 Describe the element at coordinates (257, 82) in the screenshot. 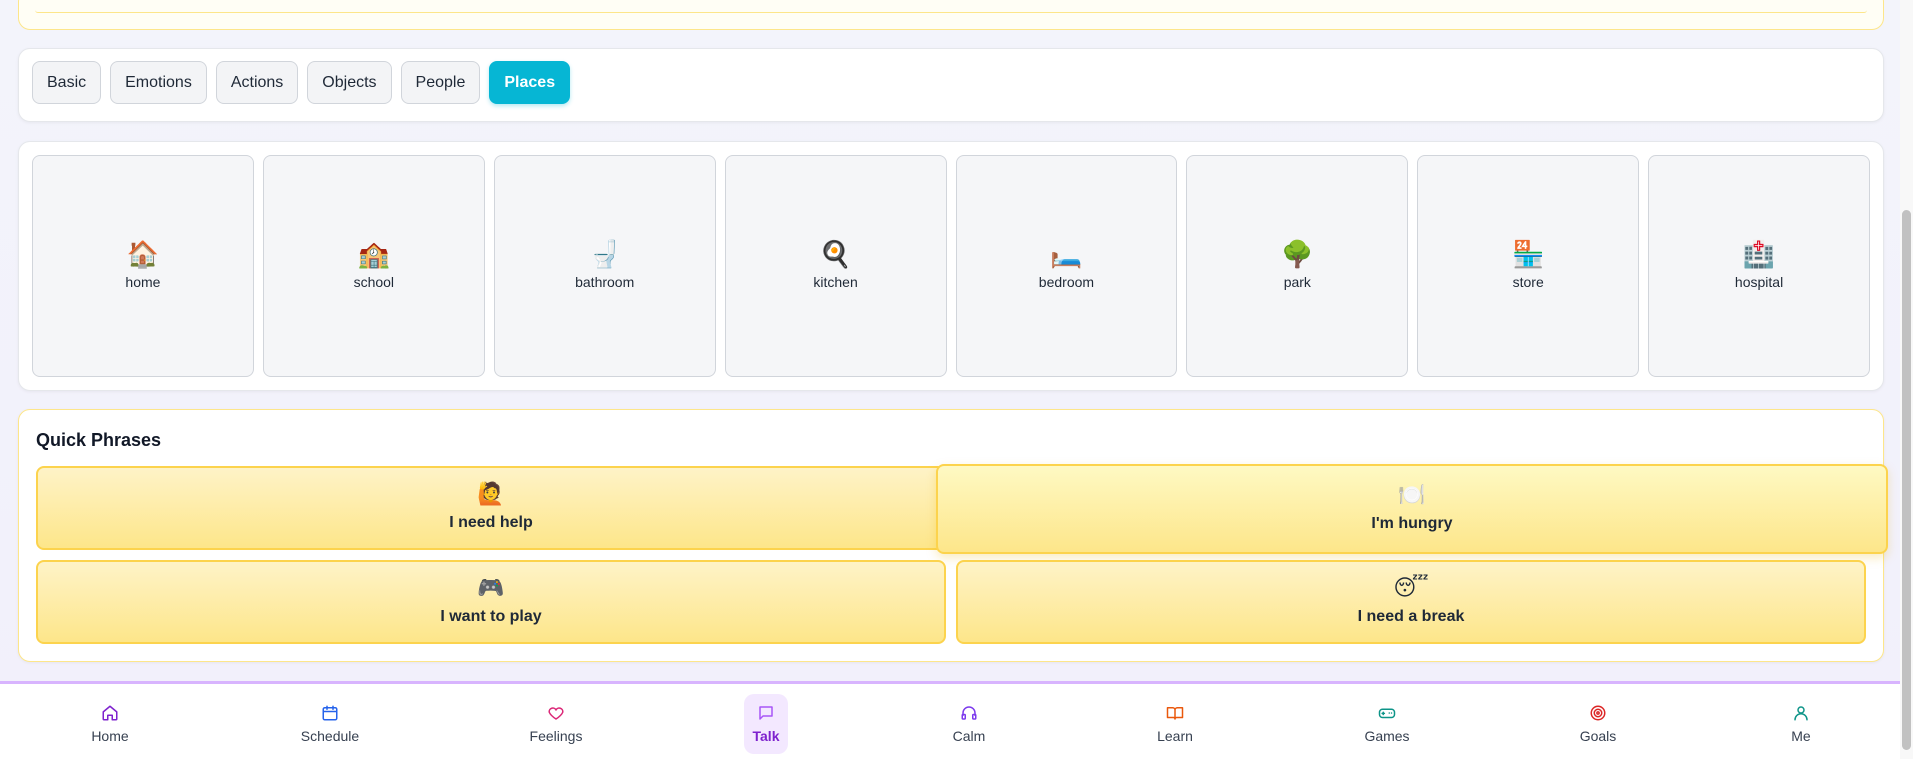

I see `tab-actions: Actions` at that location.